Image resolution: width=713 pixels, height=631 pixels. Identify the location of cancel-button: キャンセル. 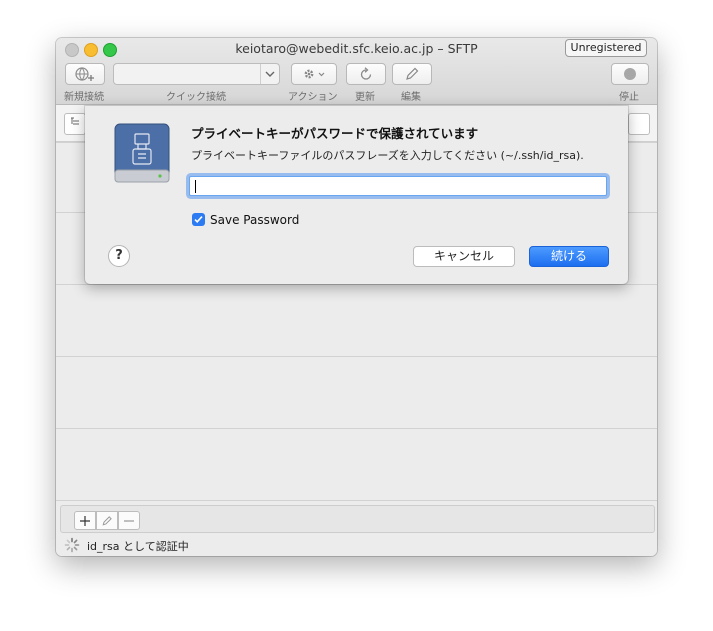
(464, 256).